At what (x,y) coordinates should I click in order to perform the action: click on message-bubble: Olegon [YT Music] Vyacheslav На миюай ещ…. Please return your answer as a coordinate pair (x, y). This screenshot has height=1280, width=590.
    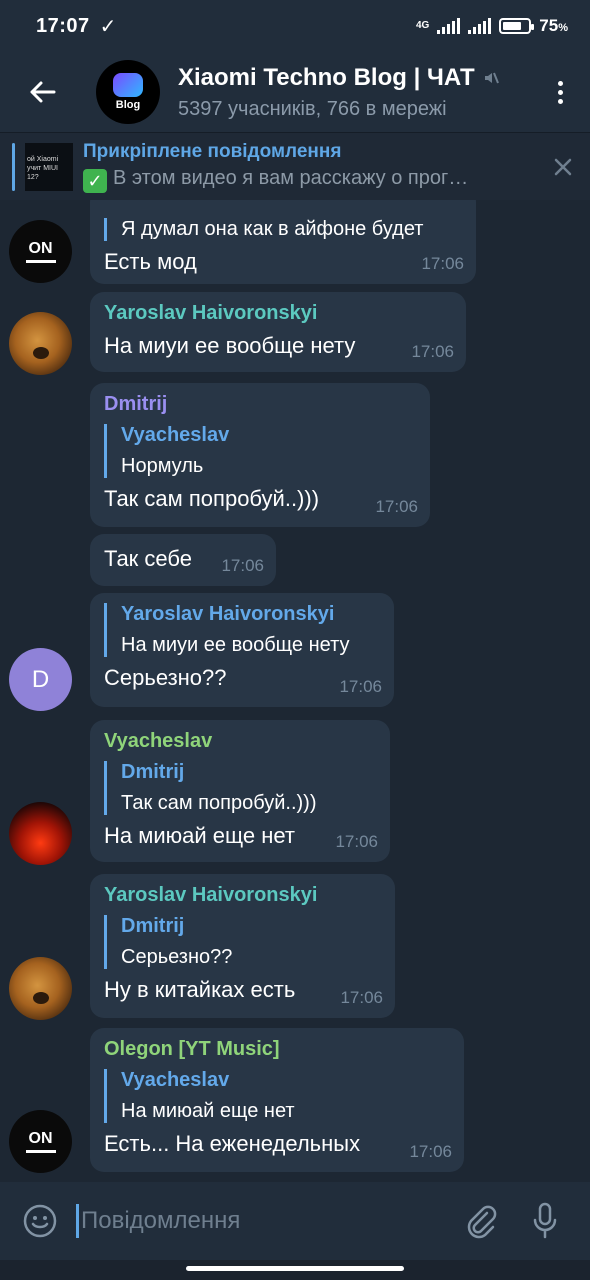
    Looking at the image, I should click on (277, 1100).